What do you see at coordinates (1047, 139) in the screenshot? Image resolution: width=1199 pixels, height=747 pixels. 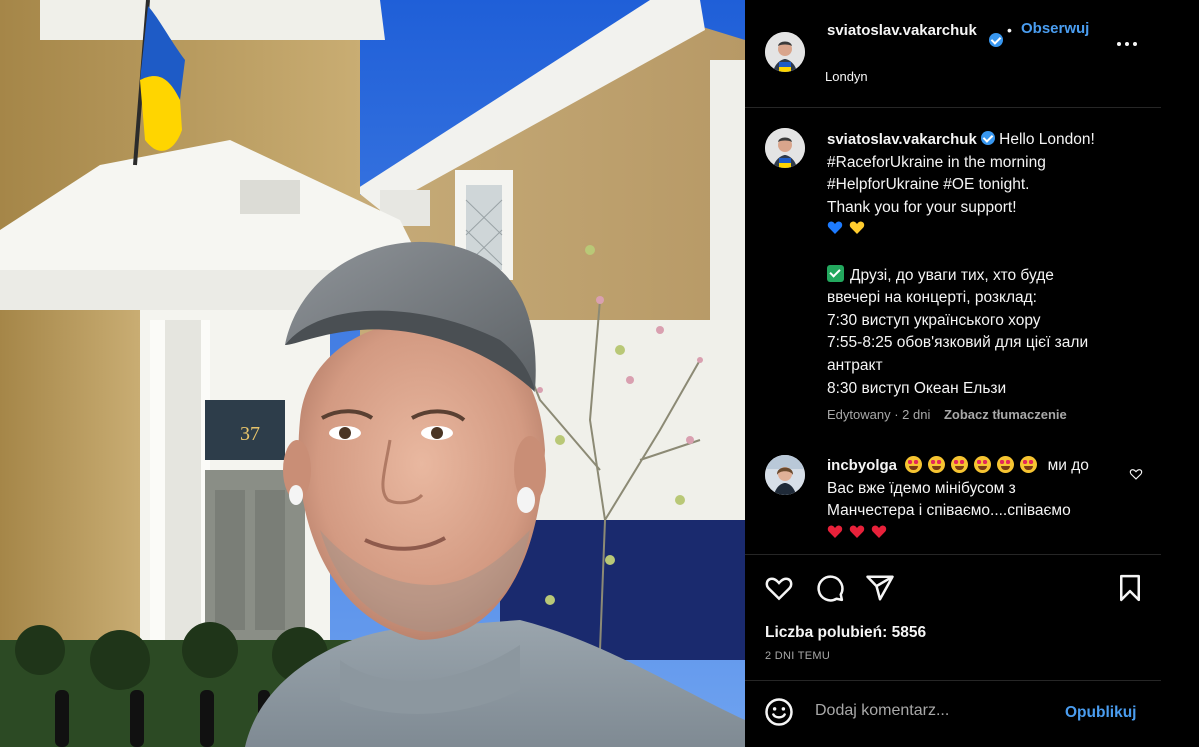 I see `caption-text-line: Hello London!` at bounding box center [1047, 139].